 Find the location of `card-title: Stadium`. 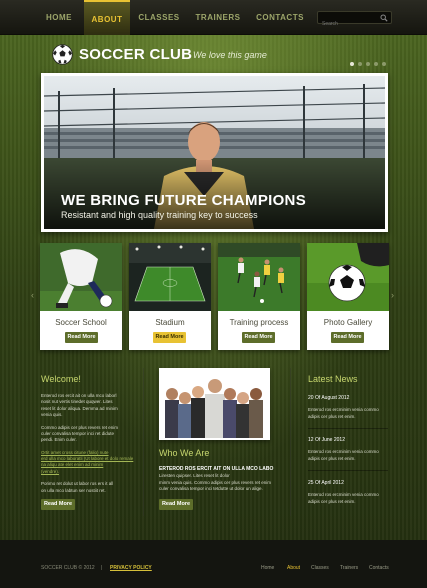

card-title: Stadium is located at coordinates (170, 322).